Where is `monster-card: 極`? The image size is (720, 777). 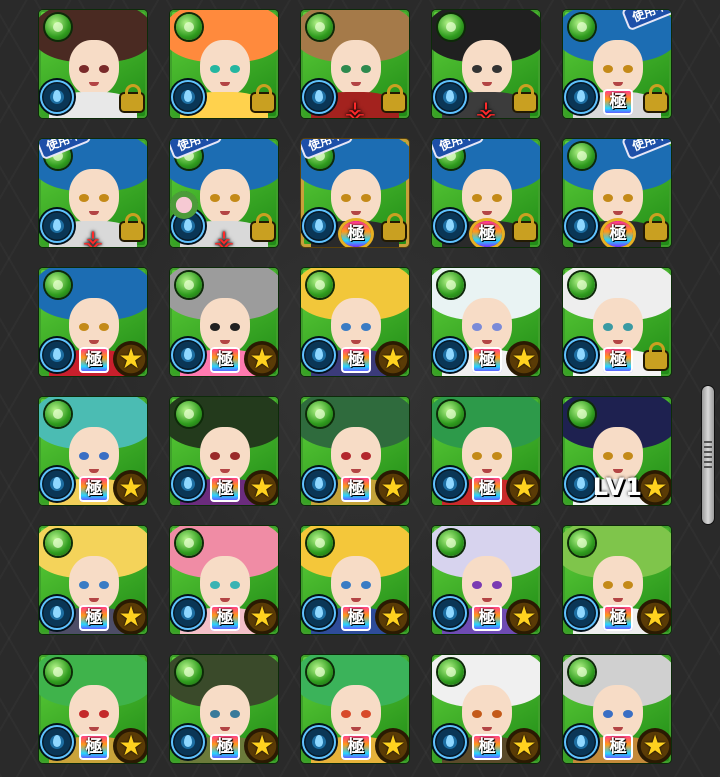
monster-card: 極 is located at coordinates (617, 322).